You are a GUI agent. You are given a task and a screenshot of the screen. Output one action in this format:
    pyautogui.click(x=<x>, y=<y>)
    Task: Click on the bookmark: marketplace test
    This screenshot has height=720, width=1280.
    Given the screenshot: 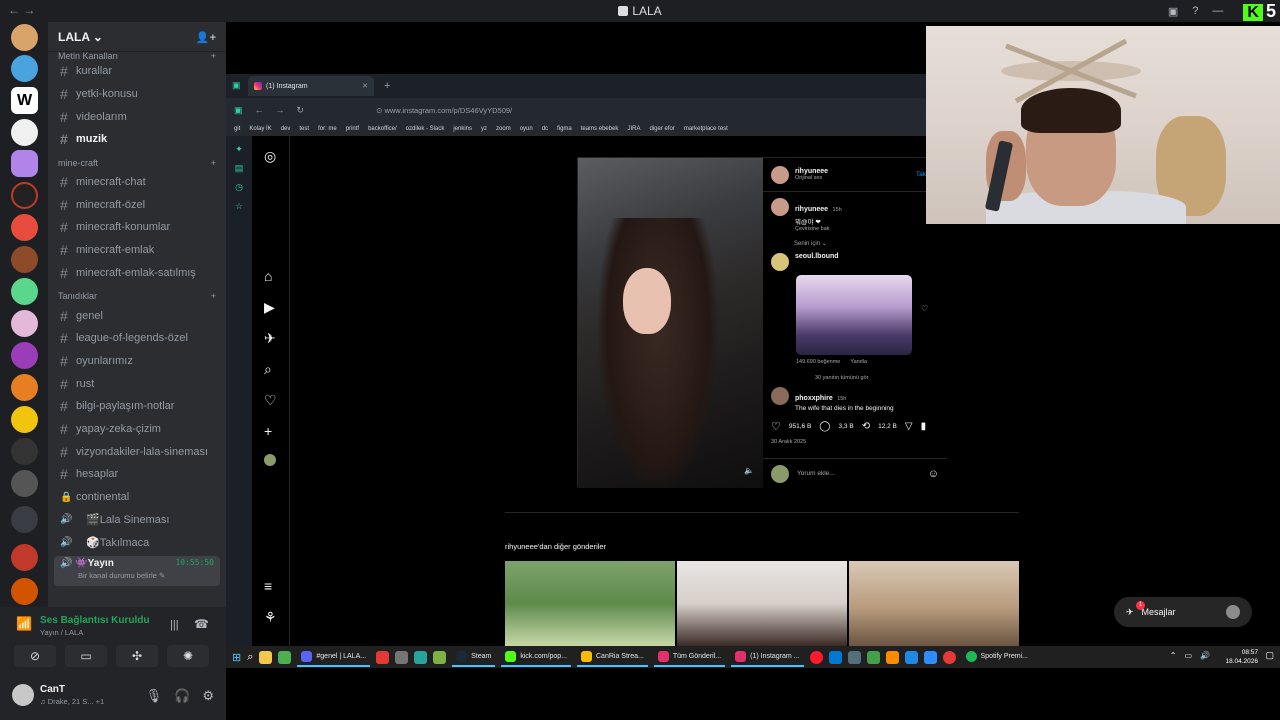 What is the action you would take?
    pyautogui.click(x=706, y=129)
    